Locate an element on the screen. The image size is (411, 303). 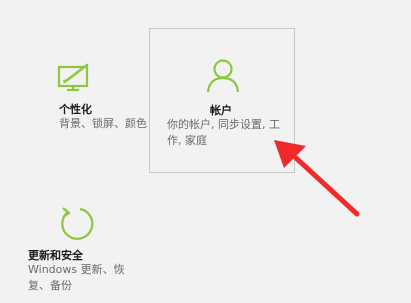
annotation-arrow-icon is located at coordinates (317, 178).